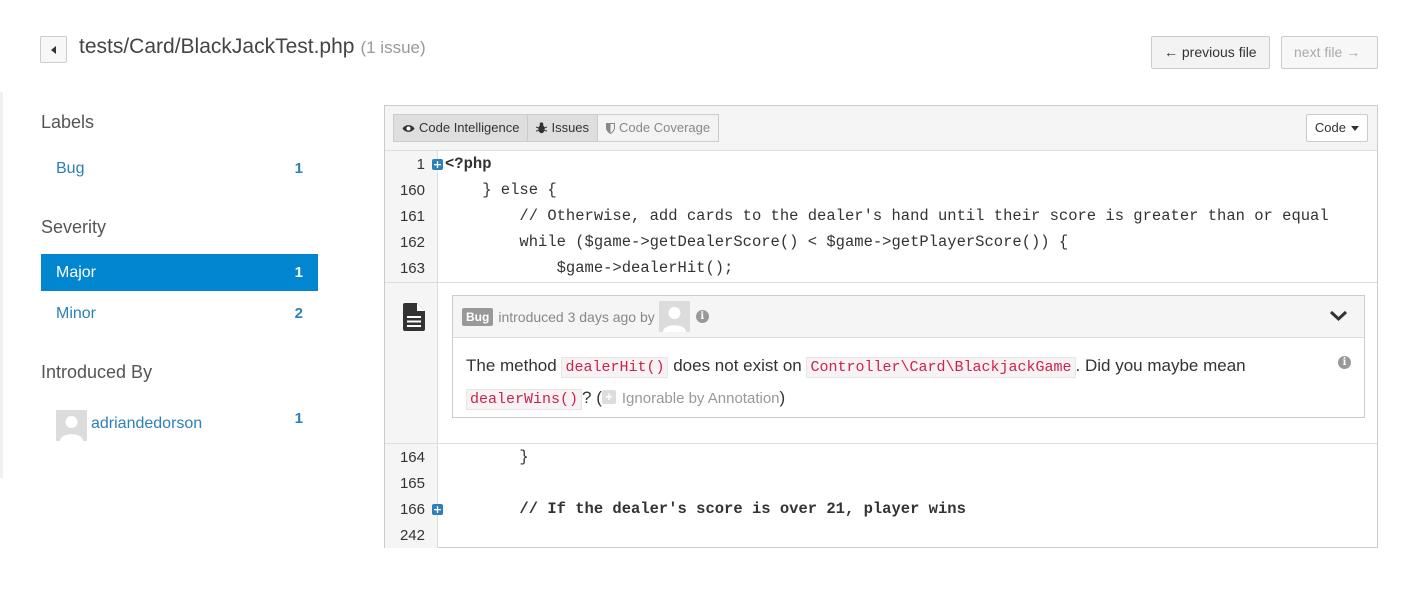  I want to click on label-filter-bug: Bug 1, so click(179, 168).